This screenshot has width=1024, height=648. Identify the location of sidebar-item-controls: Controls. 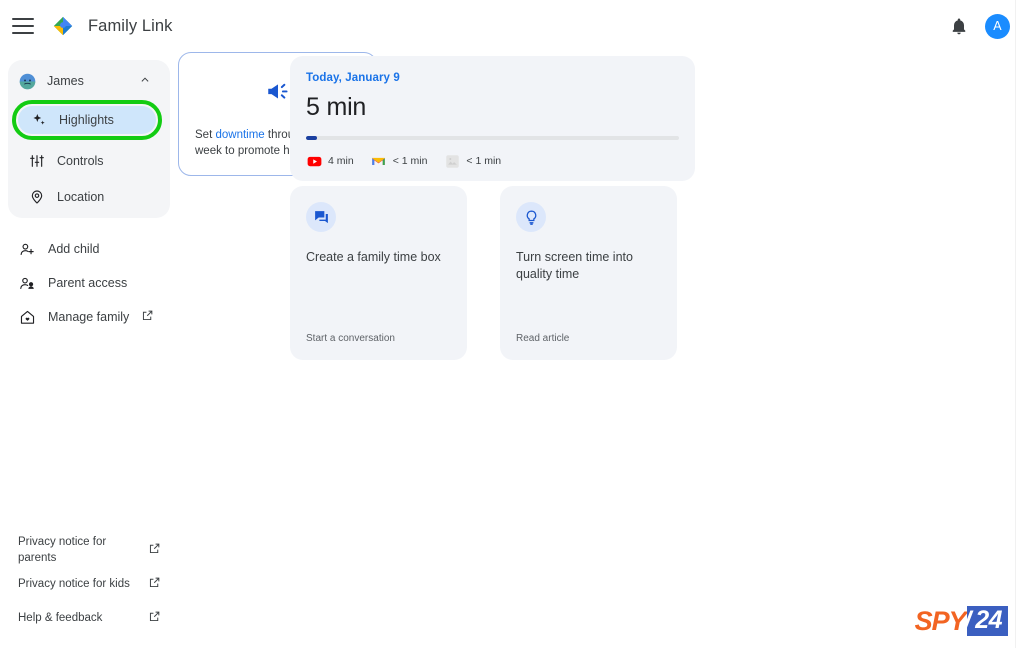
(89, 161).